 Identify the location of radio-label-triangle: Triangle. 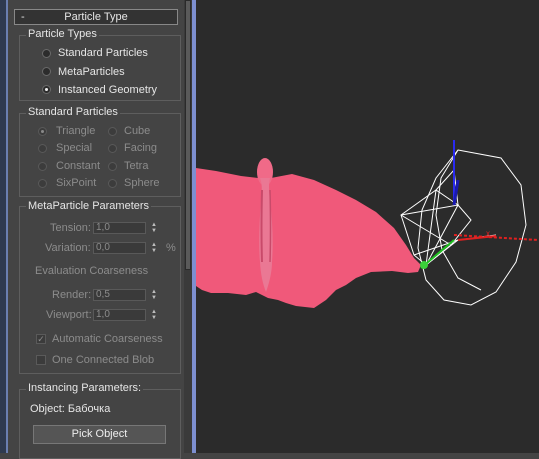
(75, 131).